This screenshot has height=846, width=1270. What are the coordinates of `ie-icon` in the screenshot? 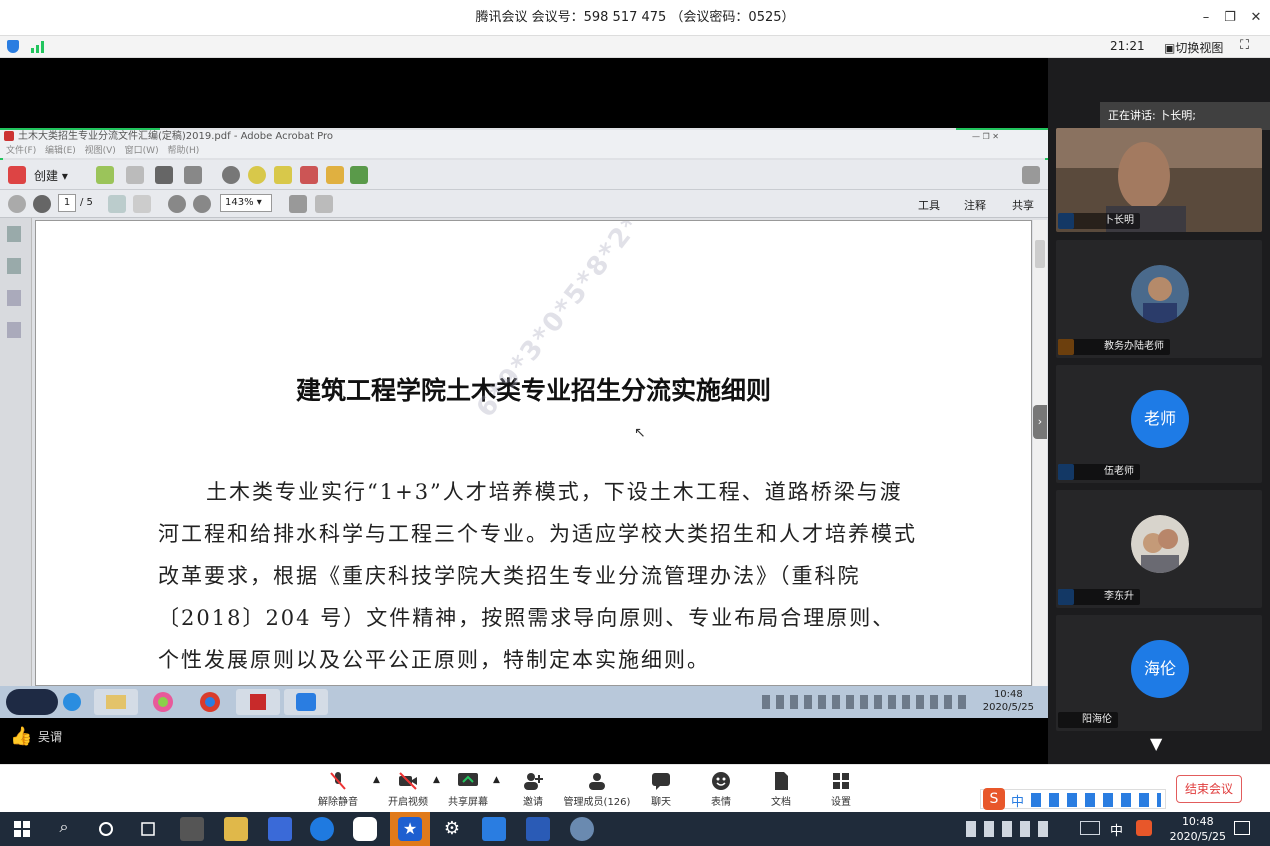 It's located at (72, 702).